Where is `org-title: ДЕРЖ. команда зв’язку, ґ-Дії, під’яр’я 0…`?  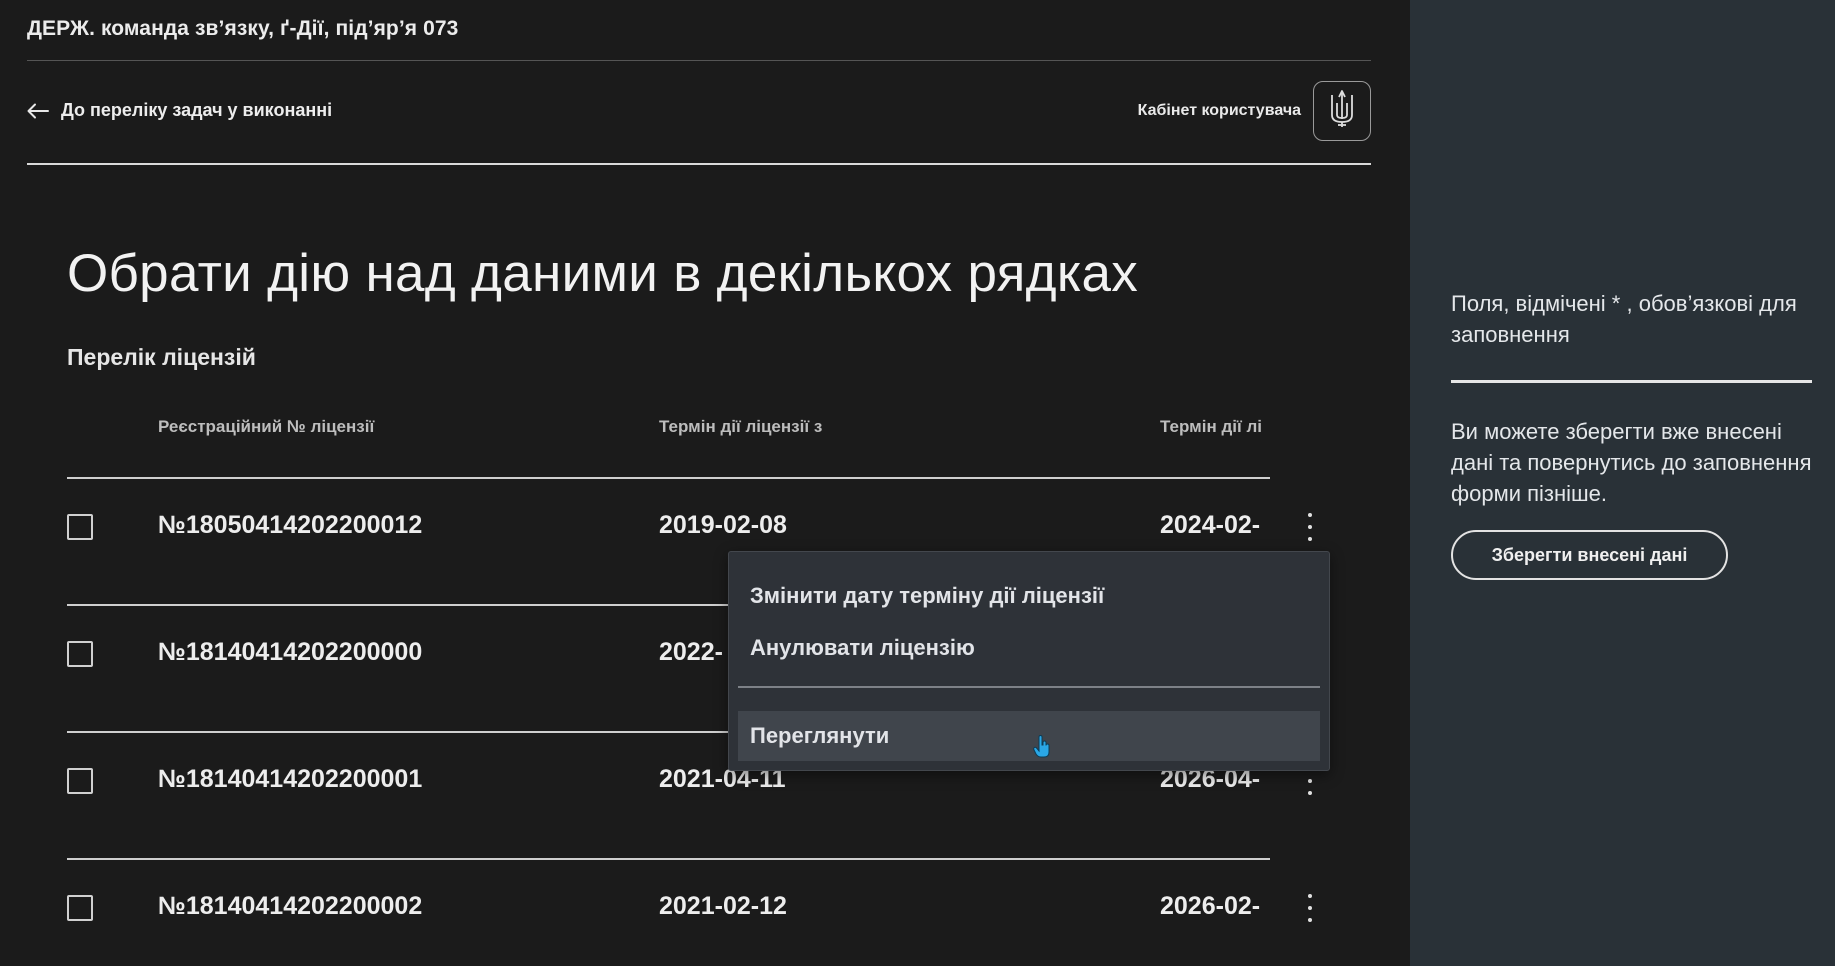 org-title: ДЕРЖ. команда зв’язку, ґ-Дії, під’яр’я 0… is located at coordinates (243, 28).